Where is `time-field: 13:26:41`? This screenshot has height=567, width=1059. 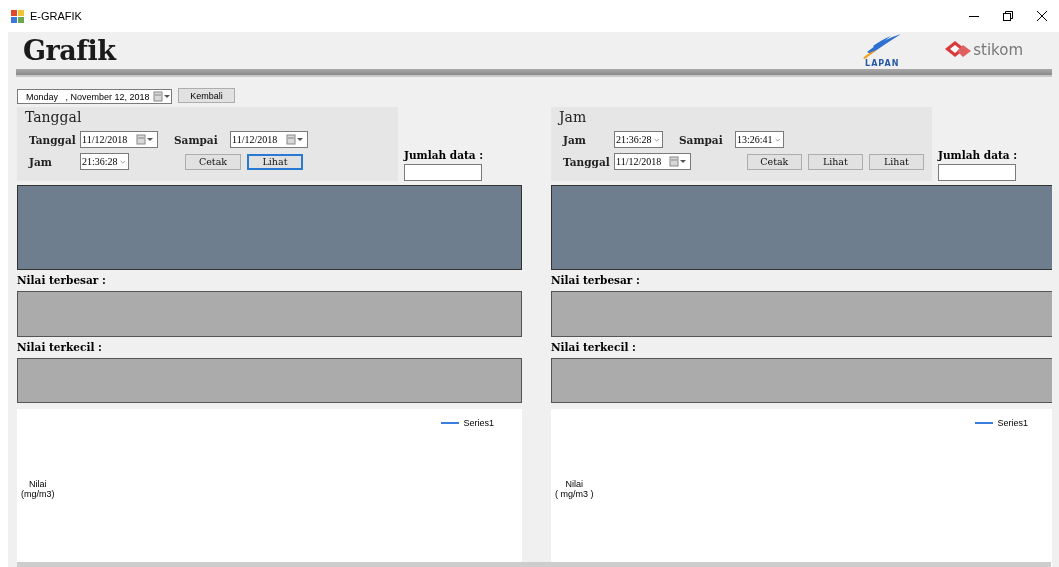
time-field: 13:26:41 is located at coordinates (759, 140).